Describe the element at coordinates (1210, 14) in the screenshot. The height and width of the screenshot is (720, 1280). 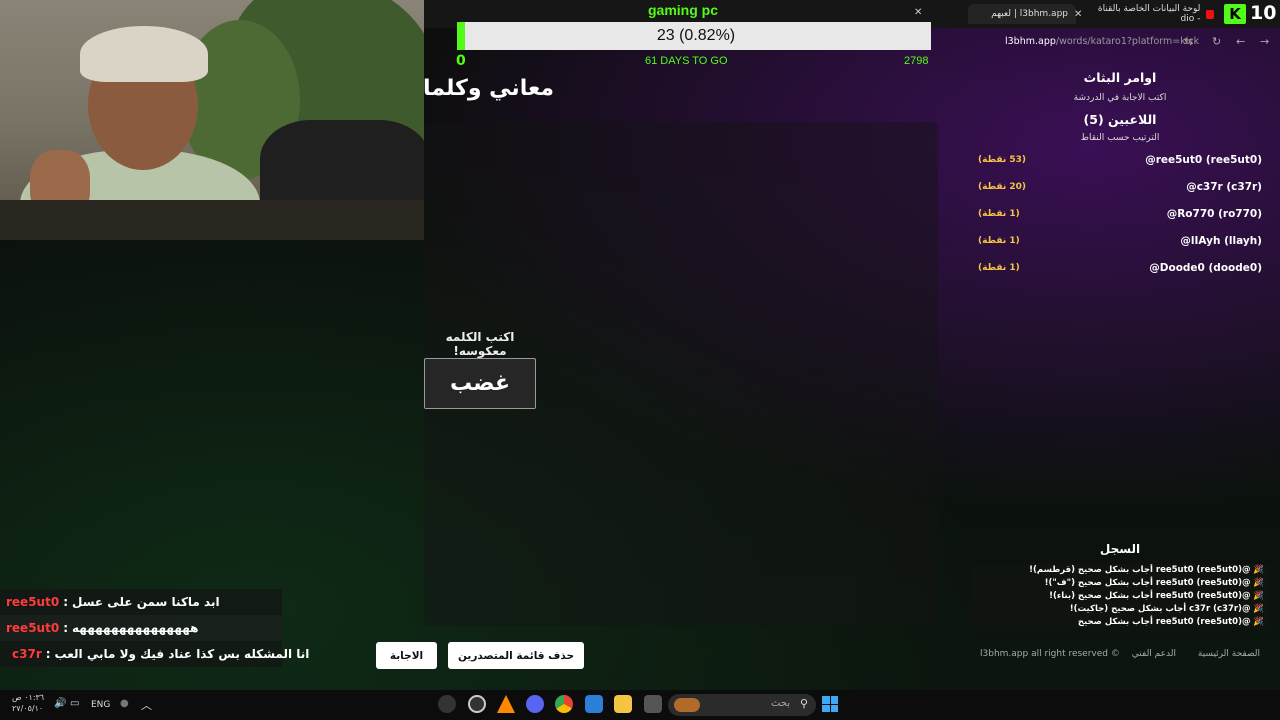
I see `youtube-icon` at that location.